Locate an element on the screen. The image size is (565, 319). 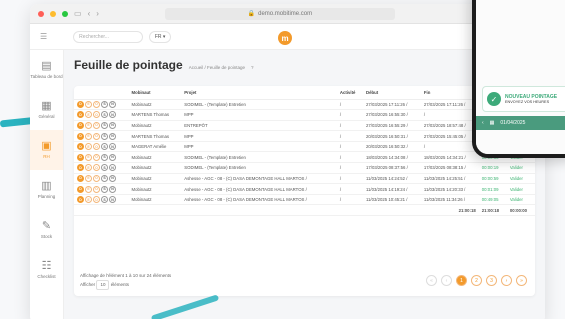
prev-page-button: ‹ is located at coordinates (446, 280).